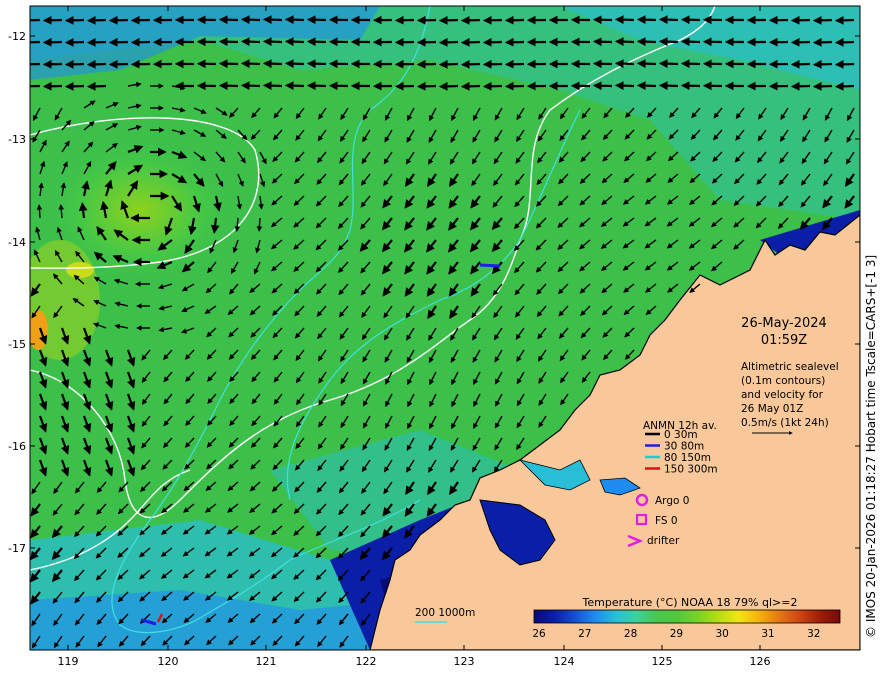  What do you see at coordinates (17, 446) in the screenshot?
I see `y-tick-label: -16` at bounding box center [17, 446].